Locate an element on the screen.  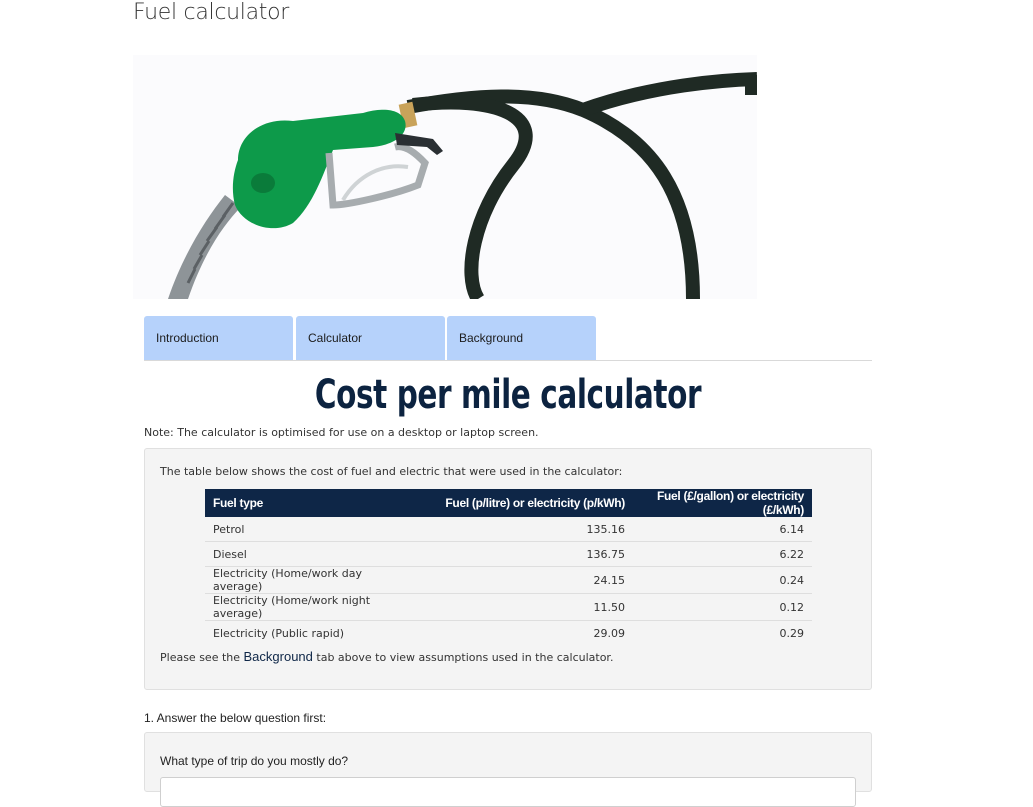
price-litre-cell: 29.09 is located at coordinates (609, 633).